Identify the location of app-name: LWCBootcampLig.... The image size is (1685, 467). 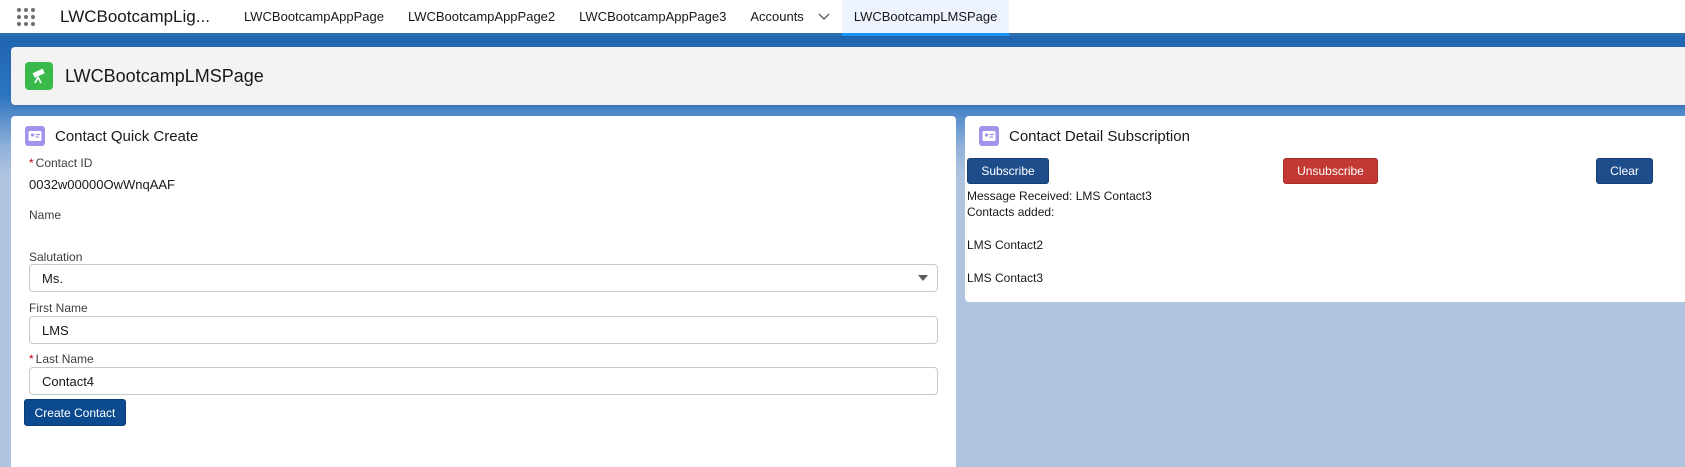
(135, 16).